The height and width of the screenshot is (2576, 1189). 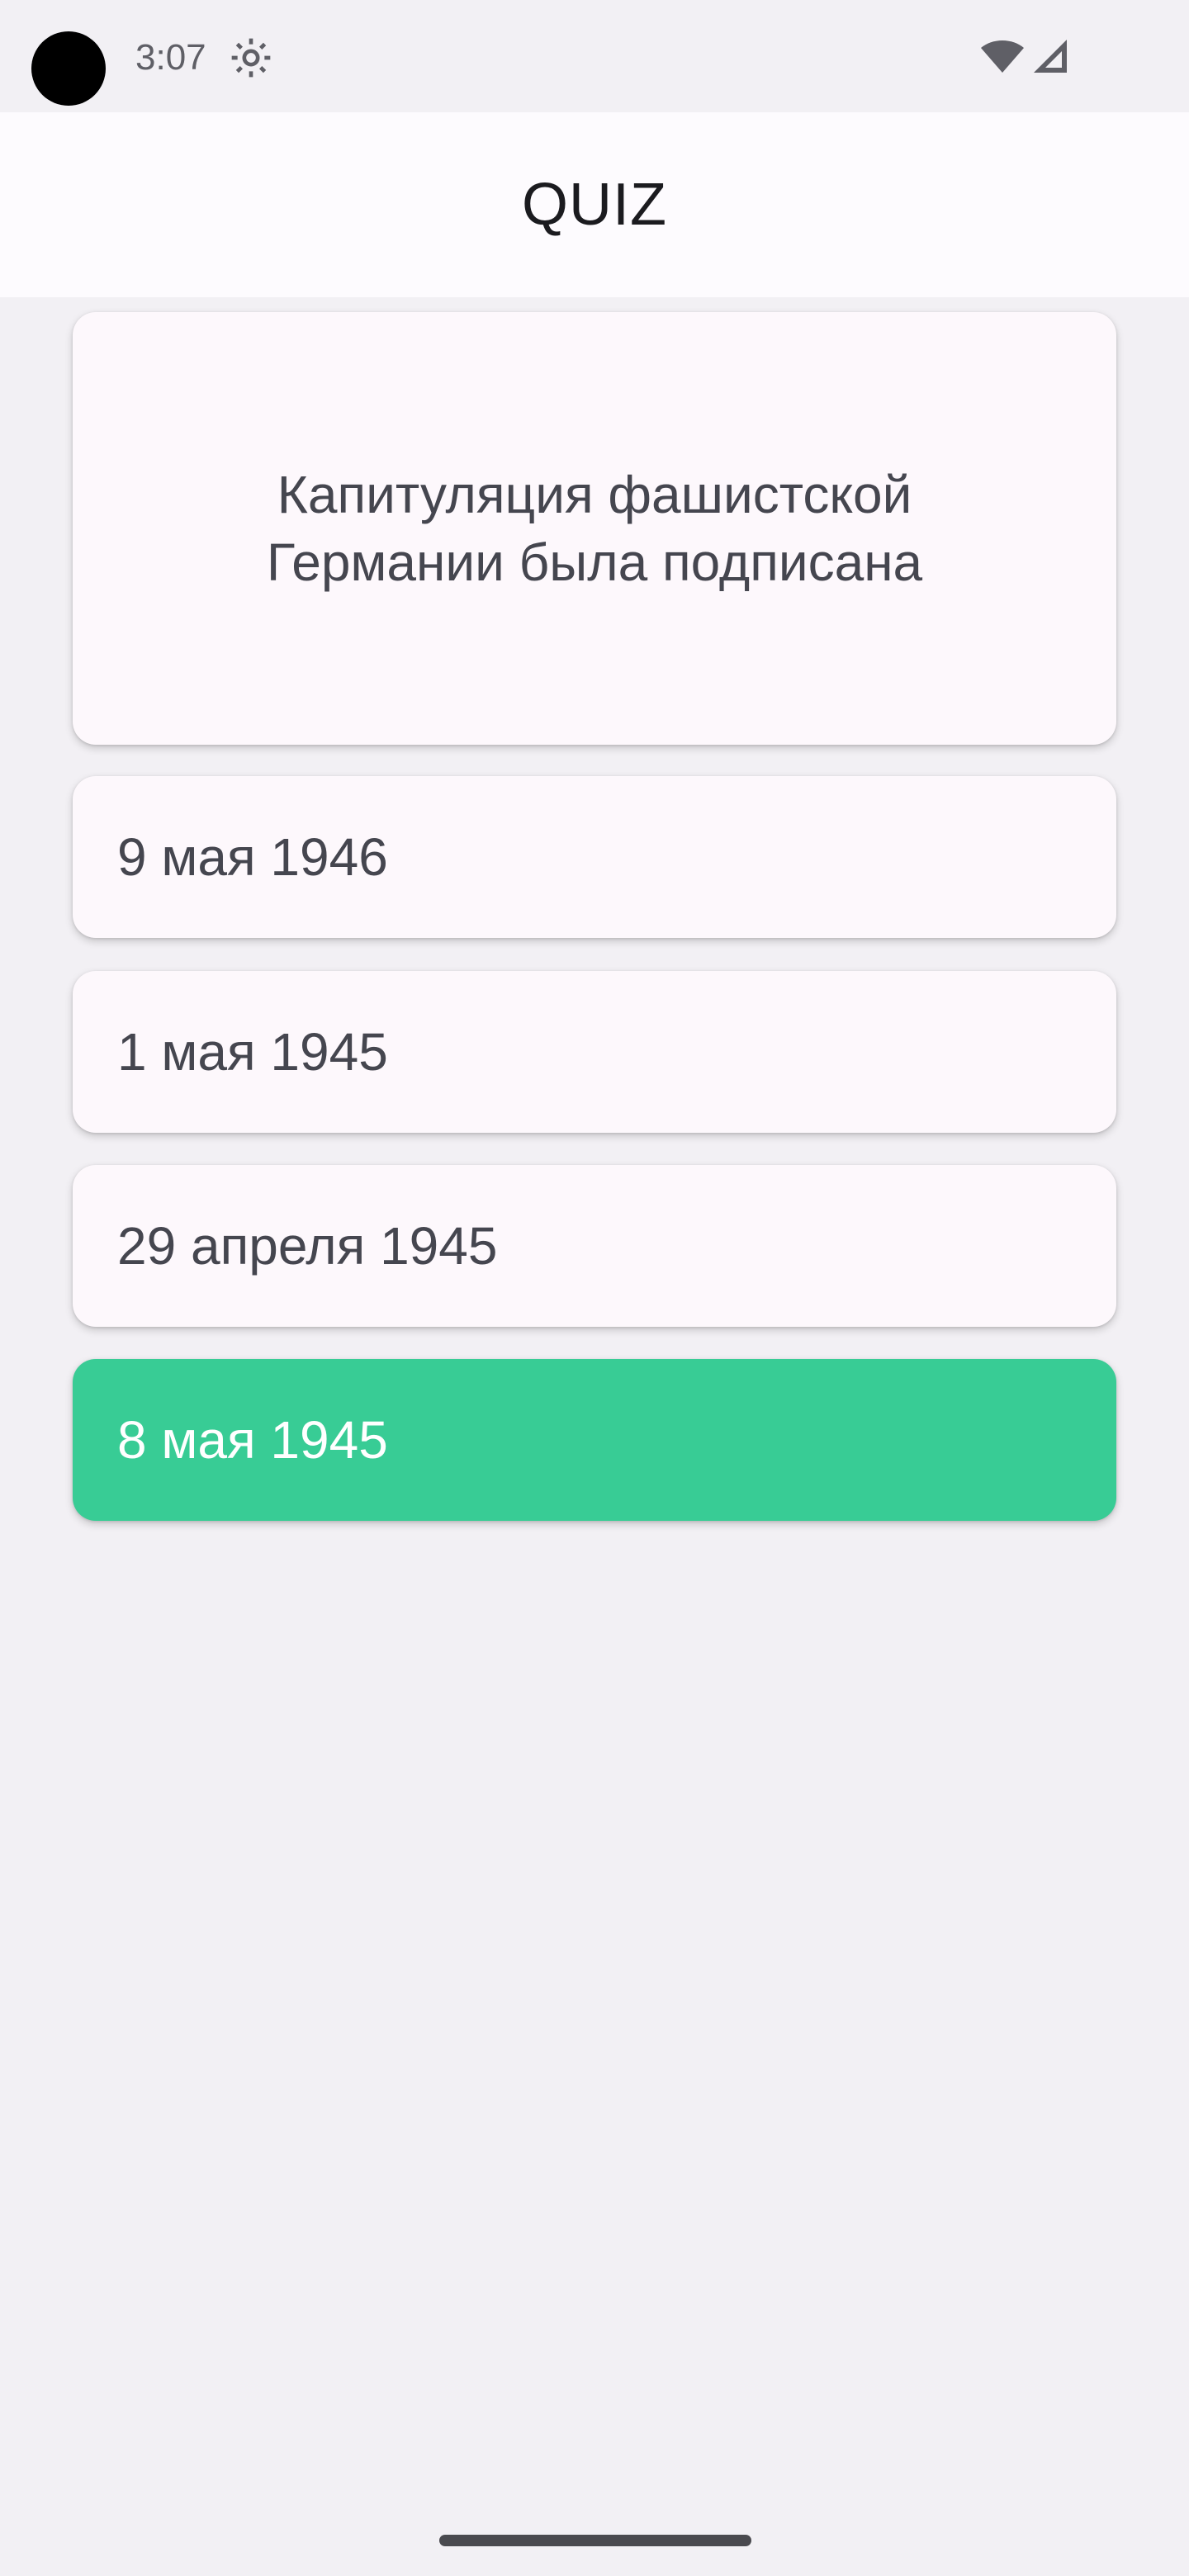 What do you see at coordinates (170, 57) in the screenshot?
I see `status-time: 3:07` at bounding box center [170, 57].